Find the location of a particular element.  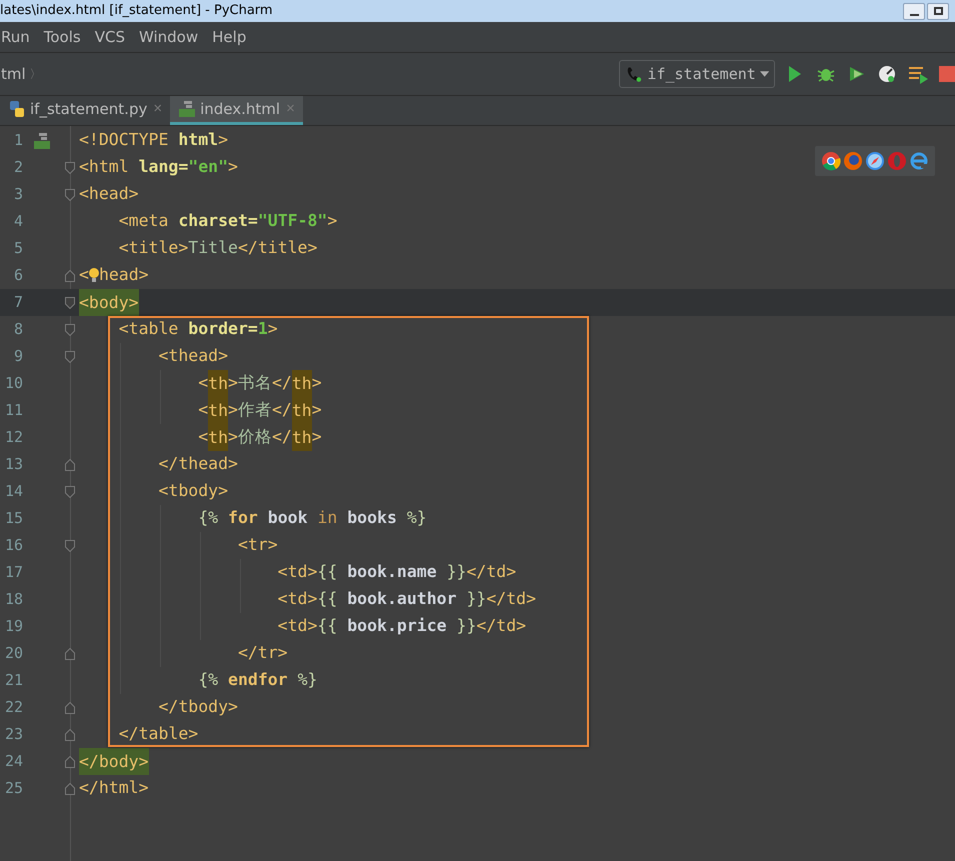

line-number: 7 is located at coordinates (17, 303).